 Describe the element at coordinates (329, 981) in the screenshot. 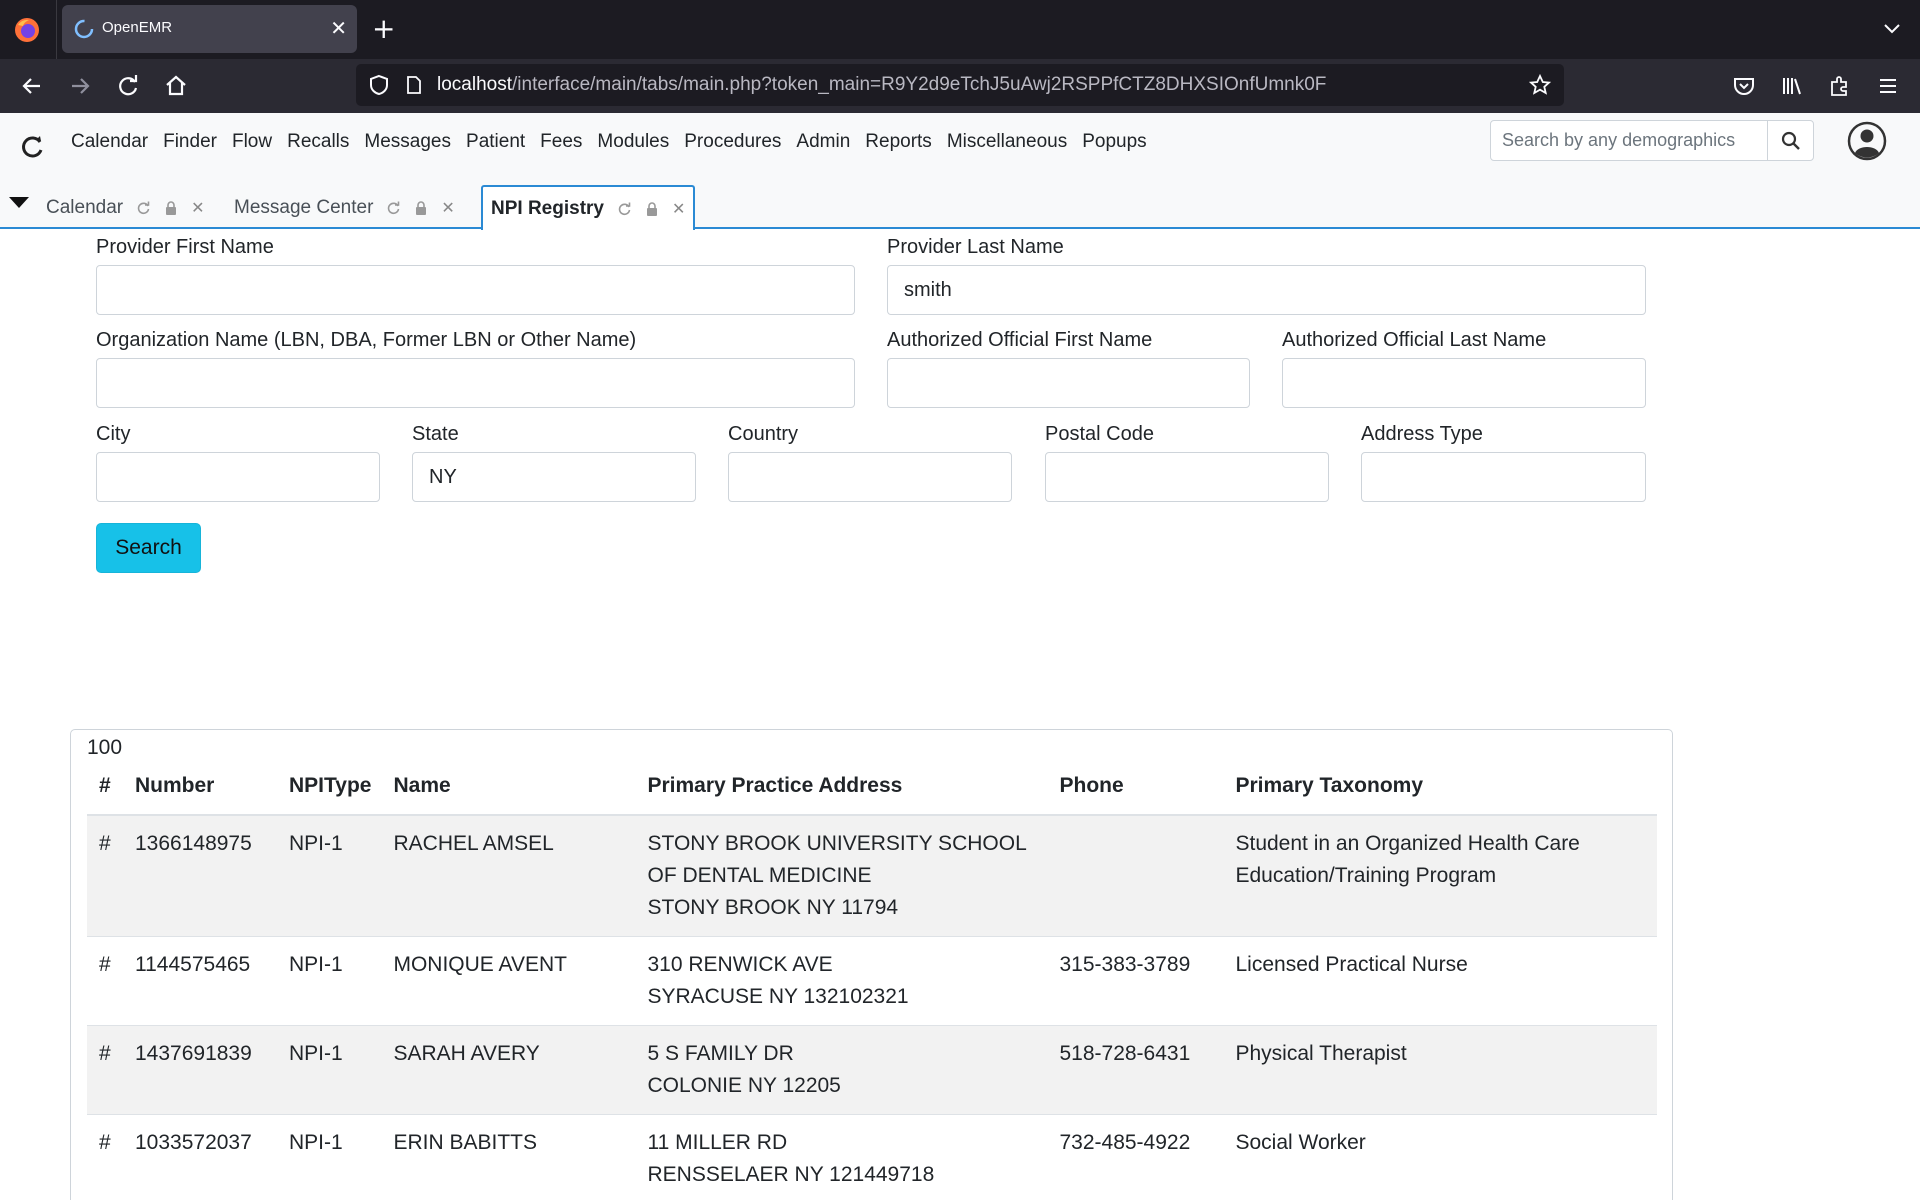

I see `row-npi-type: NPI-1` at that location.